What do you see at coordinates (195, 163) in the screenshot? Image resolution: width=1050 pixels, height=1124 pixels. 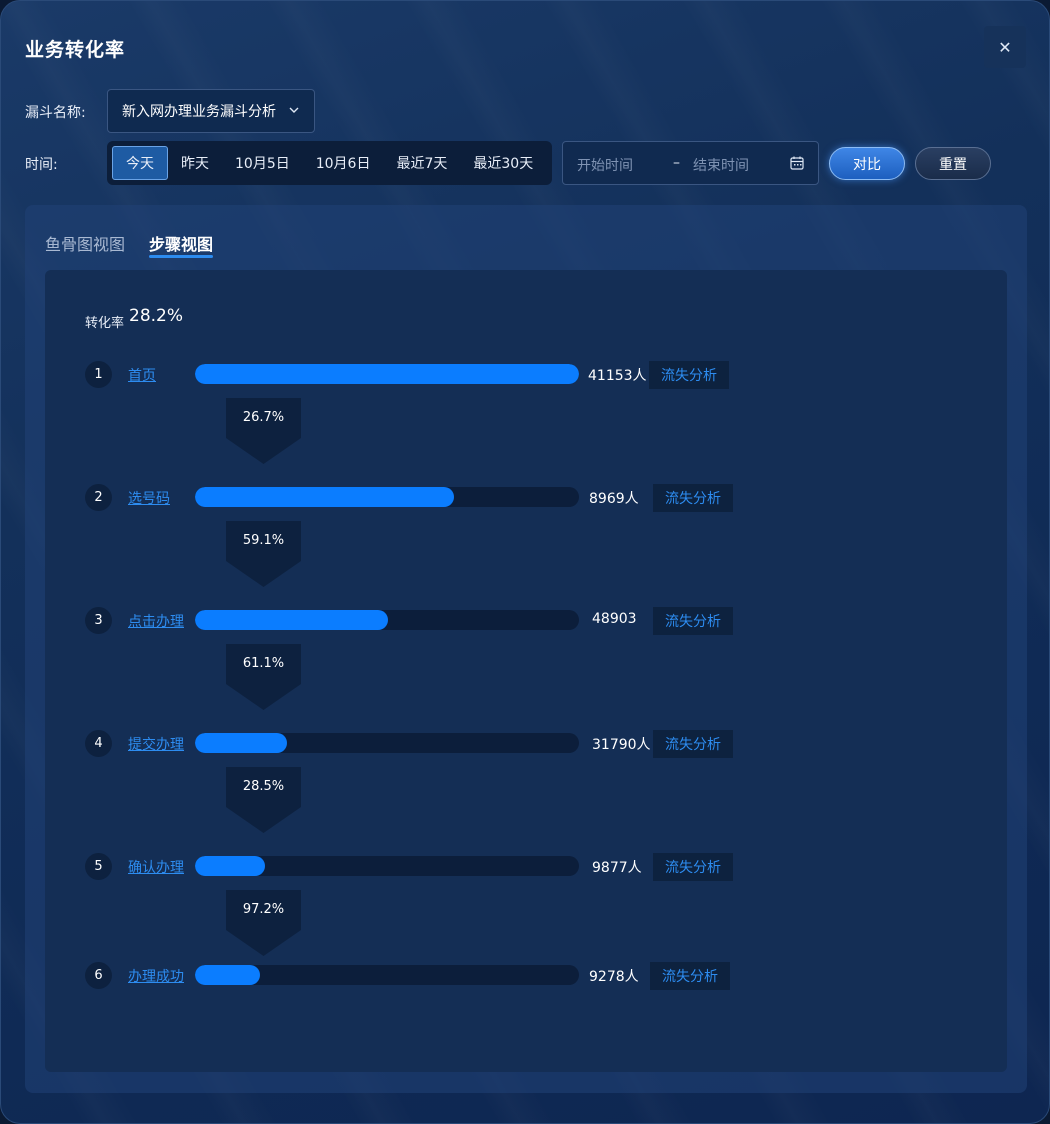 I see `range-yesterday-button: 昨天` at bounding box center [195, 163].